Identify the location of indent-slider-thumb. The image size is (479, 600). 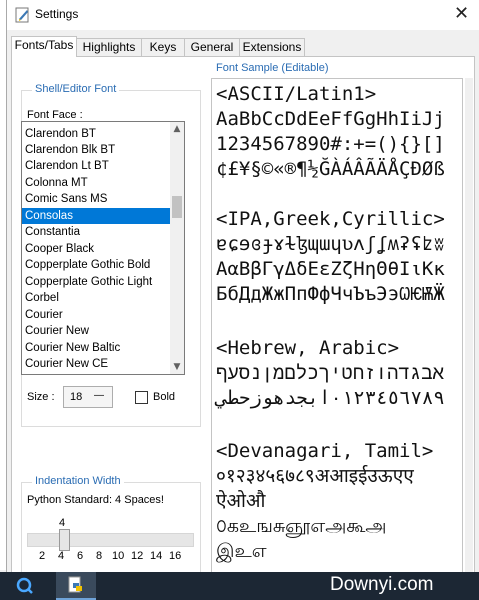
(64, 540).